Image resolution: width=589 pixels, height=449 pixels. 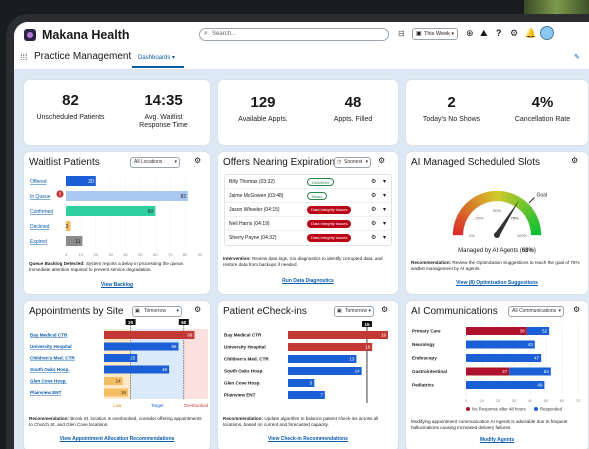 What do you see at coordinates (124, 392) in the screenshot?
I see `bar-value-label: 18` at bounding box center [124, 392].